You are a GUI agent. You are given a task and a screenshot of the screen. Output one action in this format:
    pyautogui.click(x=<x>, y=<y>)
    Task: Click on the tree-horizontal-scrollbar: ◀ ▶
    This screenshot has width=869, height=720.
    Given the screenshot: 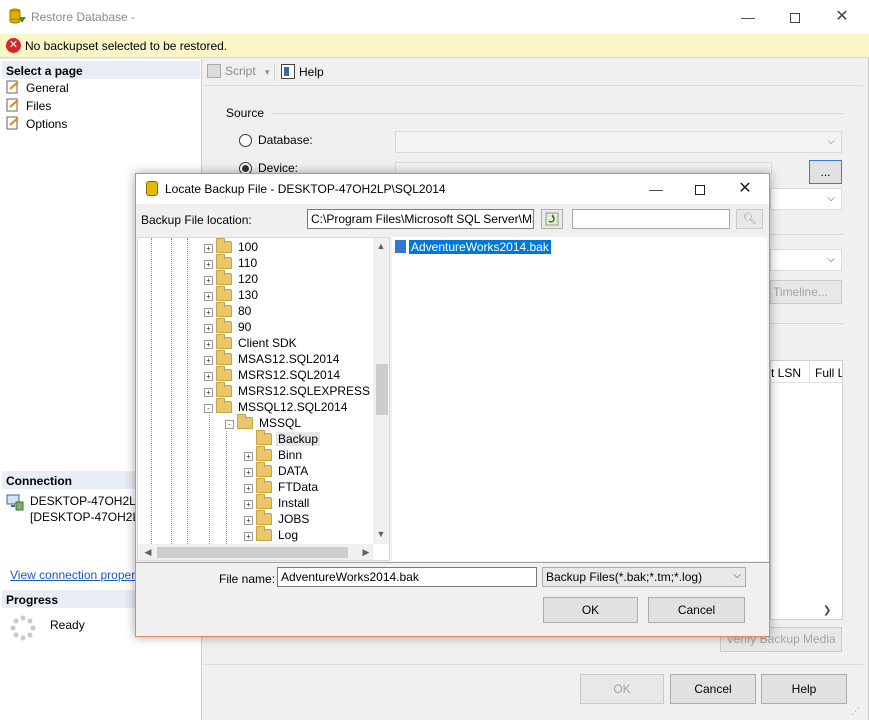 What is the action you would take?
    pyautogui.click(x=256, y=552)
    